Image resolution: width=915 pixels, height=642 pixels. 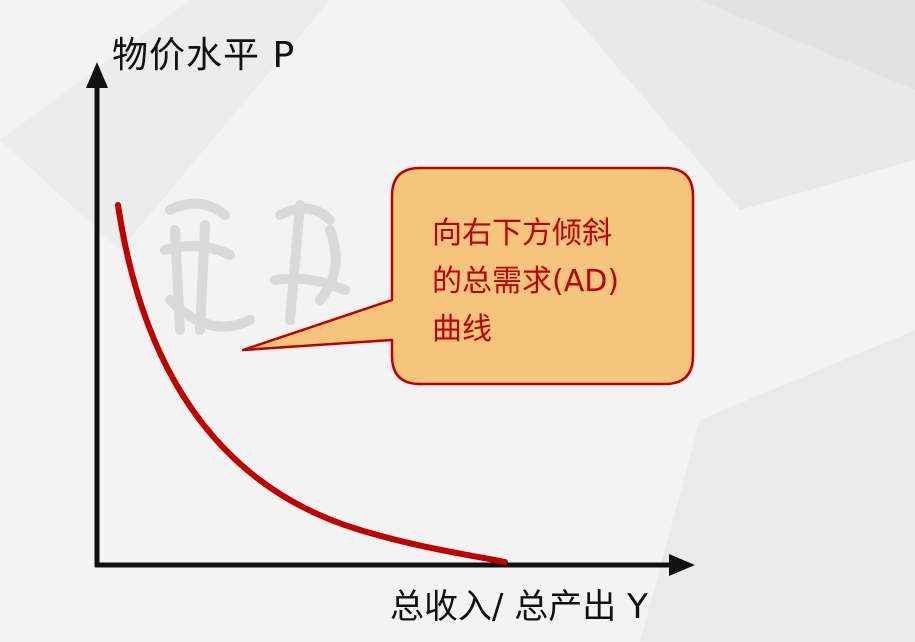 What do you see at coordinates (519, 607) in the screenshot?
I see `x-axis-label: 总收入/ 总产出 Y` at bounding box center [519, 607].